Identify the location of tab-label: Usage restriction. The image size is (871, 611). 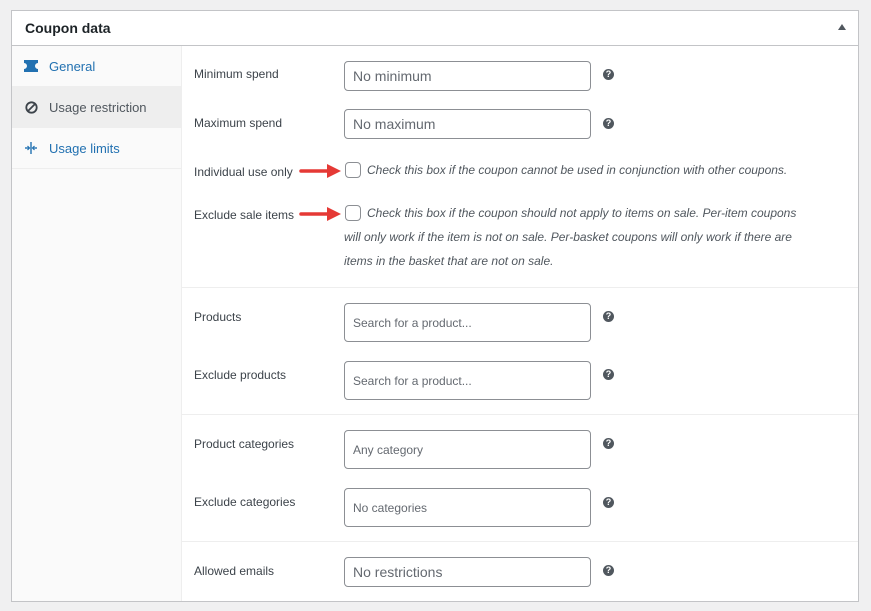
(98, 107).